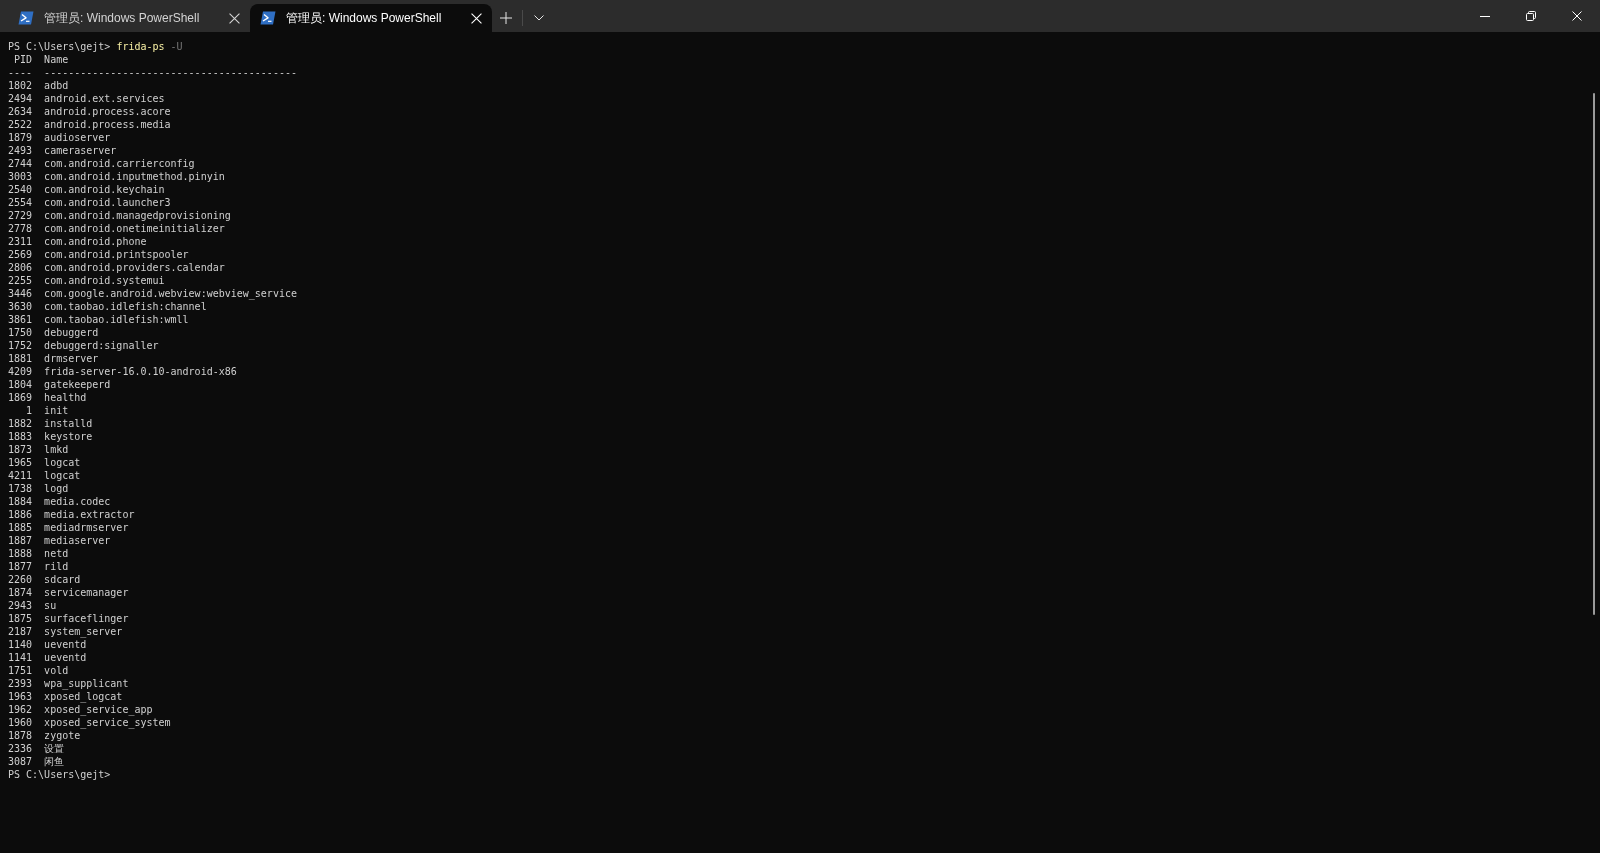  What do you see at coordinates (20, 579) in the screenshot?
I see `process-id: 2260` at bounding box center [20, 579].